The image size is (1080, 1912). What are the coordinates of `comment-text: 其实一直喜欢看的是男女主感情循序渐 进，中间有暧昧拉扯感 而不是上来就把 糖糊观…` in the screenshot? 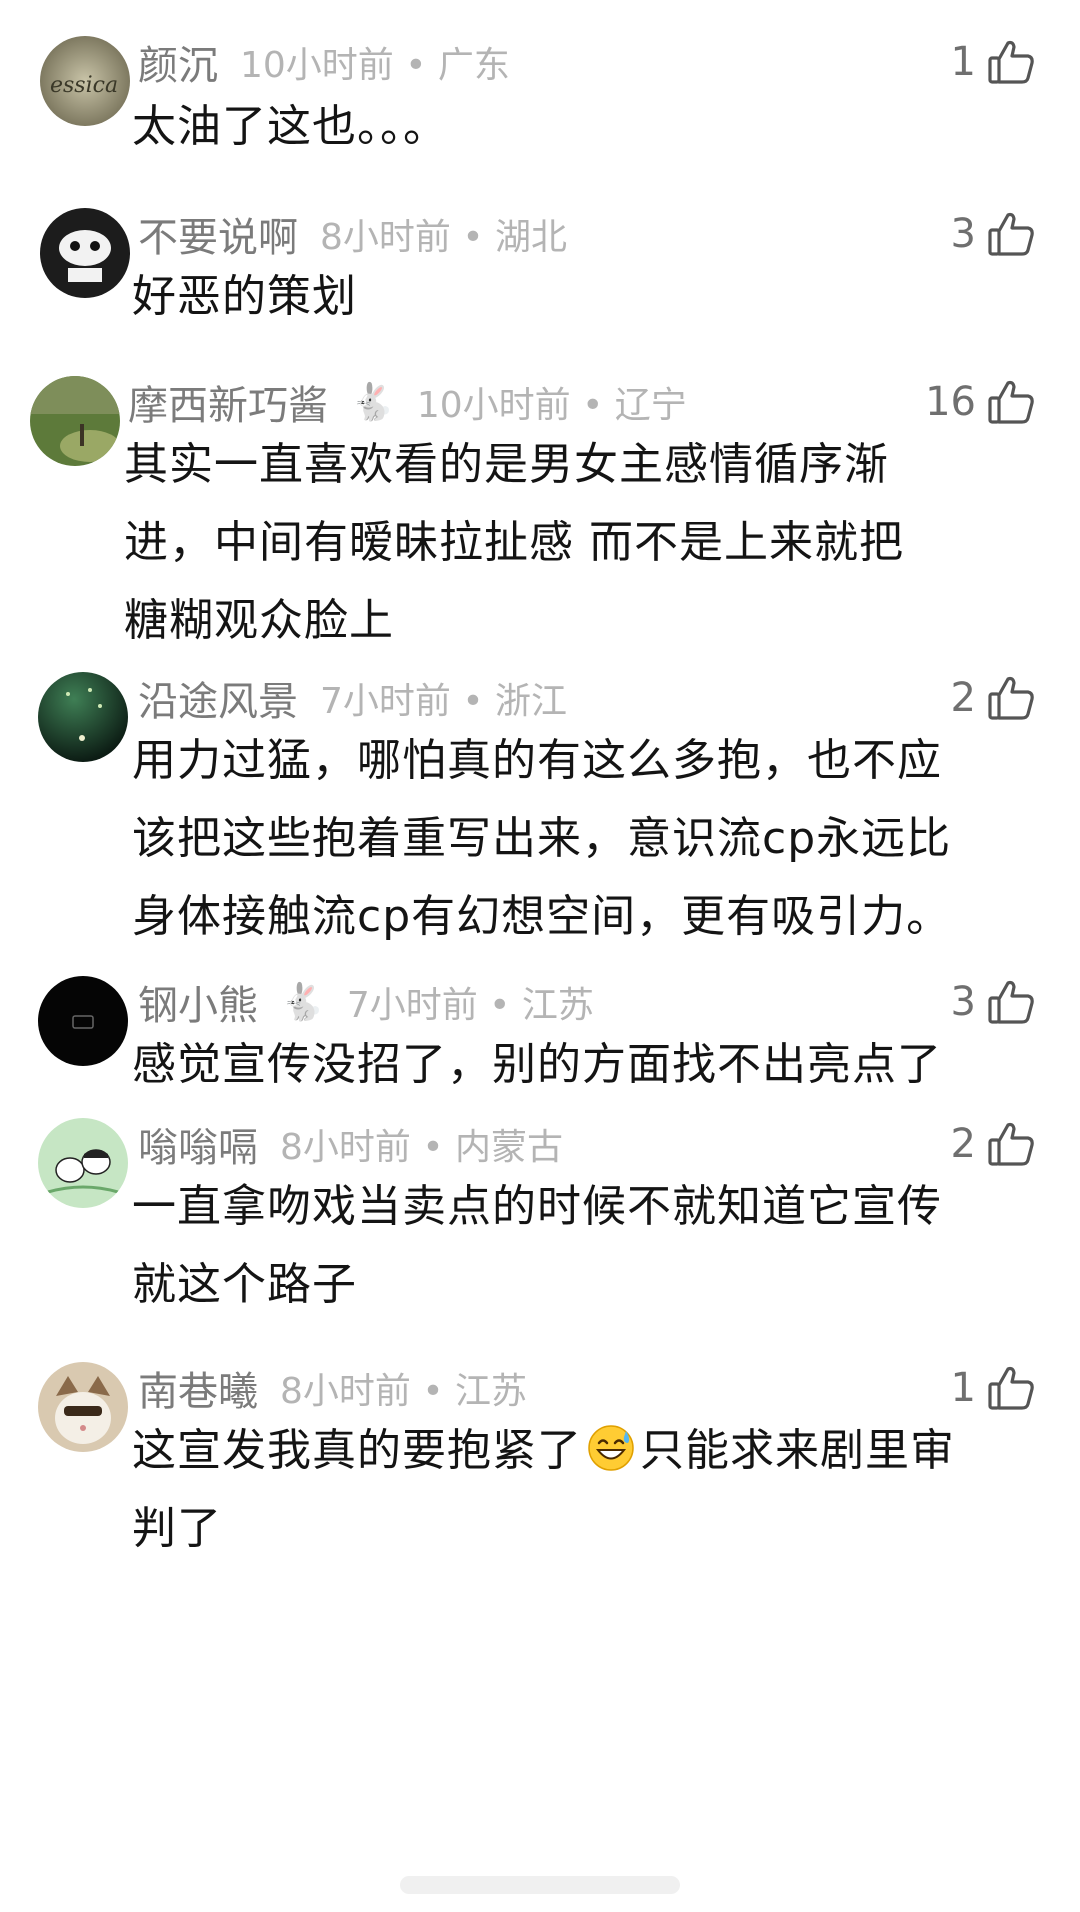 It's located at (514, 543).